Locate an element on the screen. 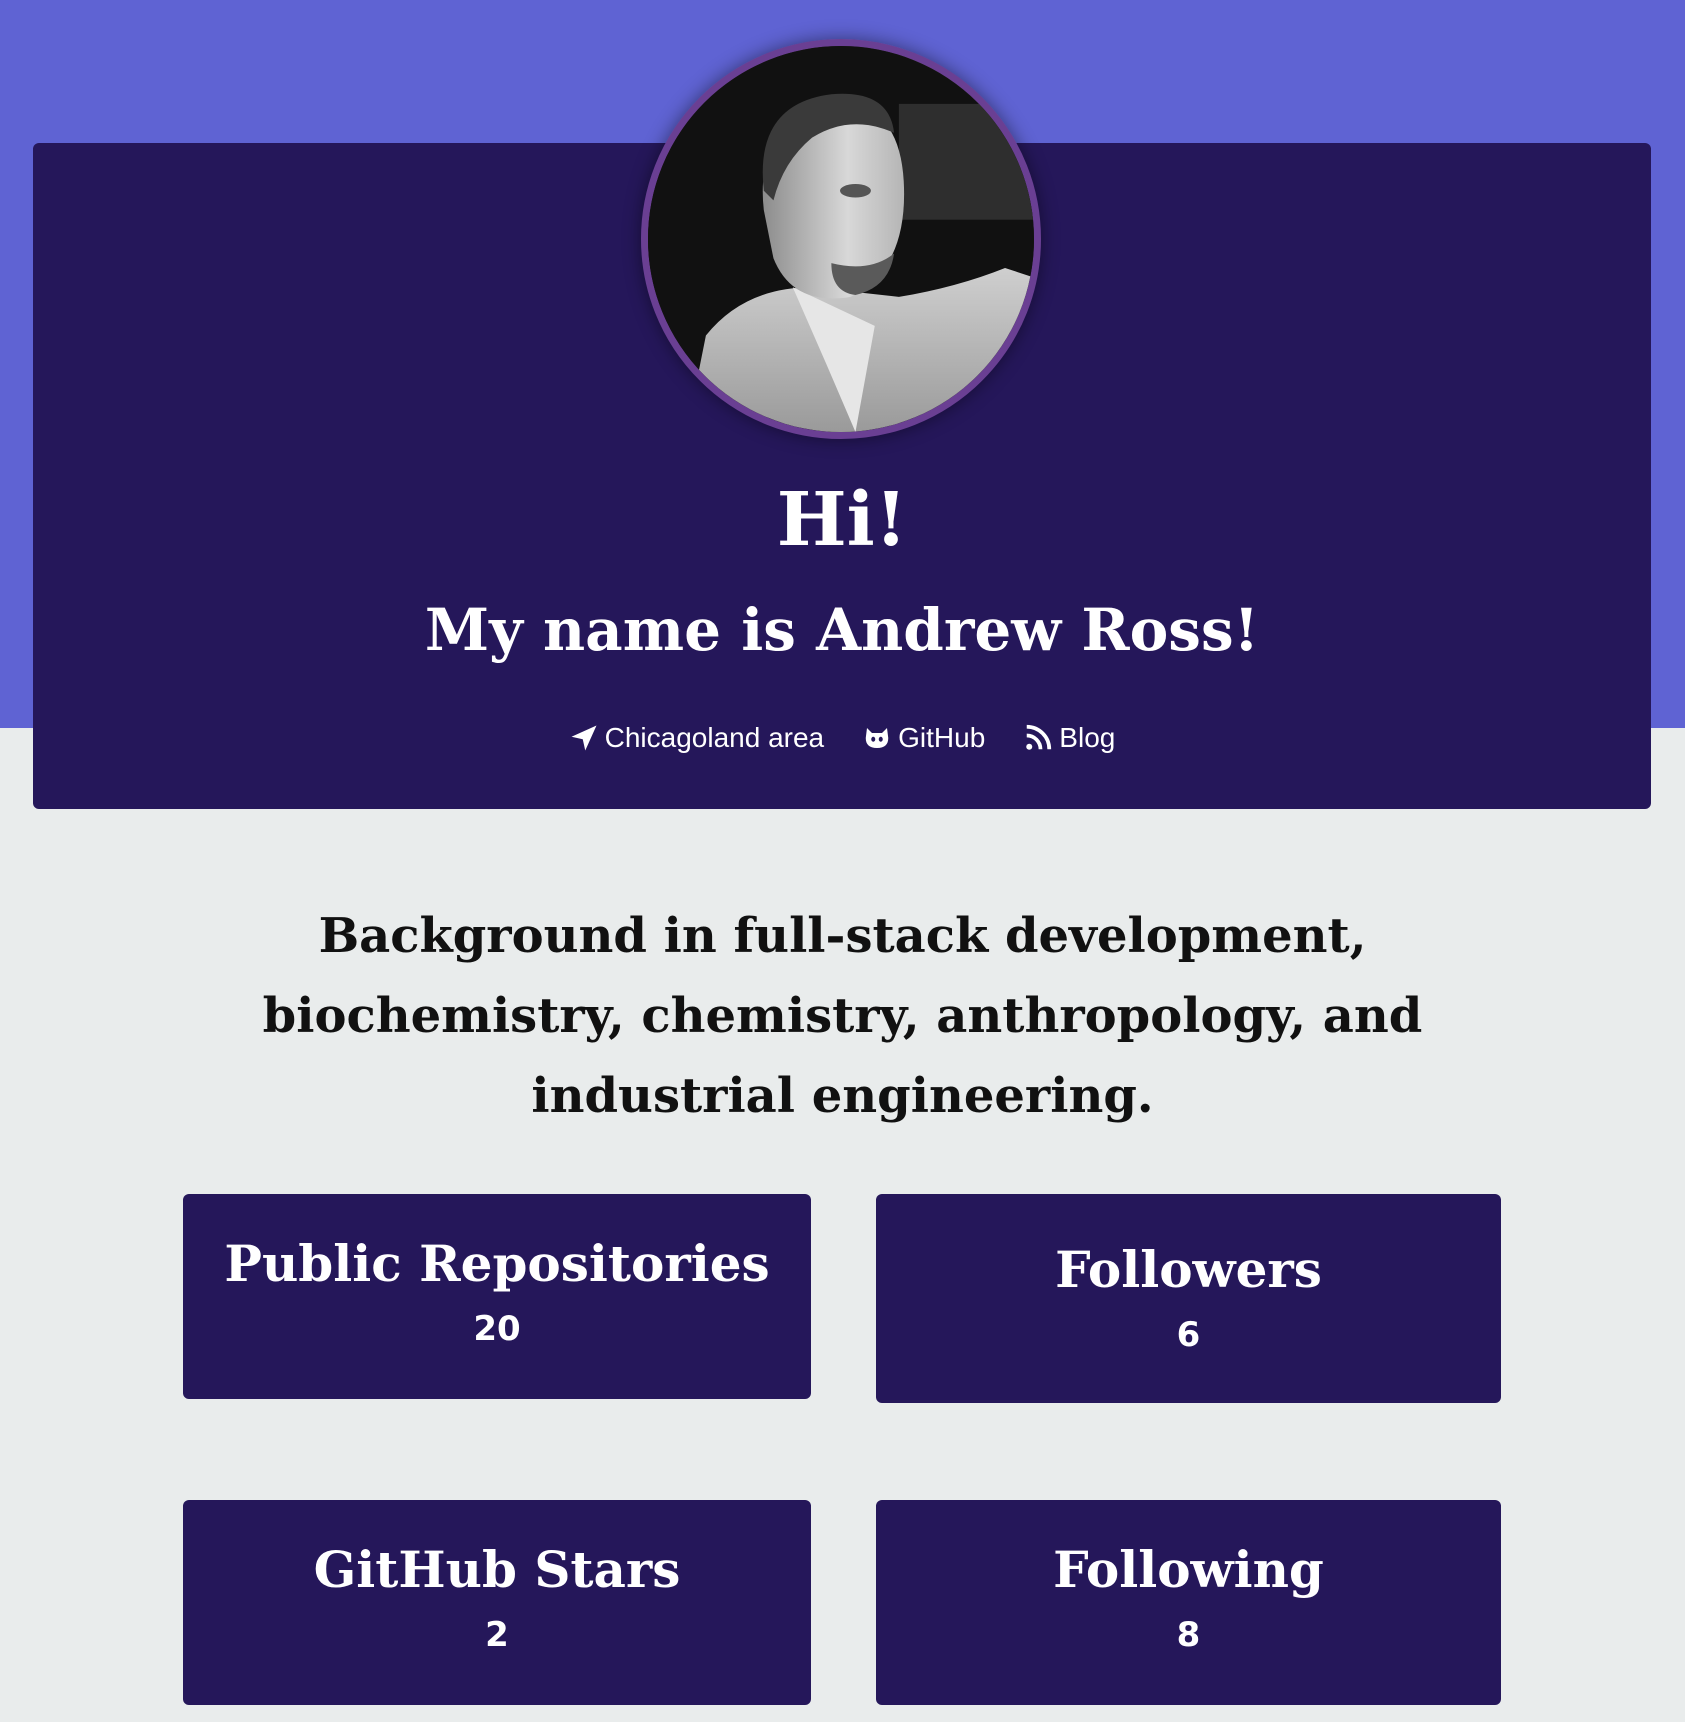  blog-label: Blog is located at coordinates (1087, 737).